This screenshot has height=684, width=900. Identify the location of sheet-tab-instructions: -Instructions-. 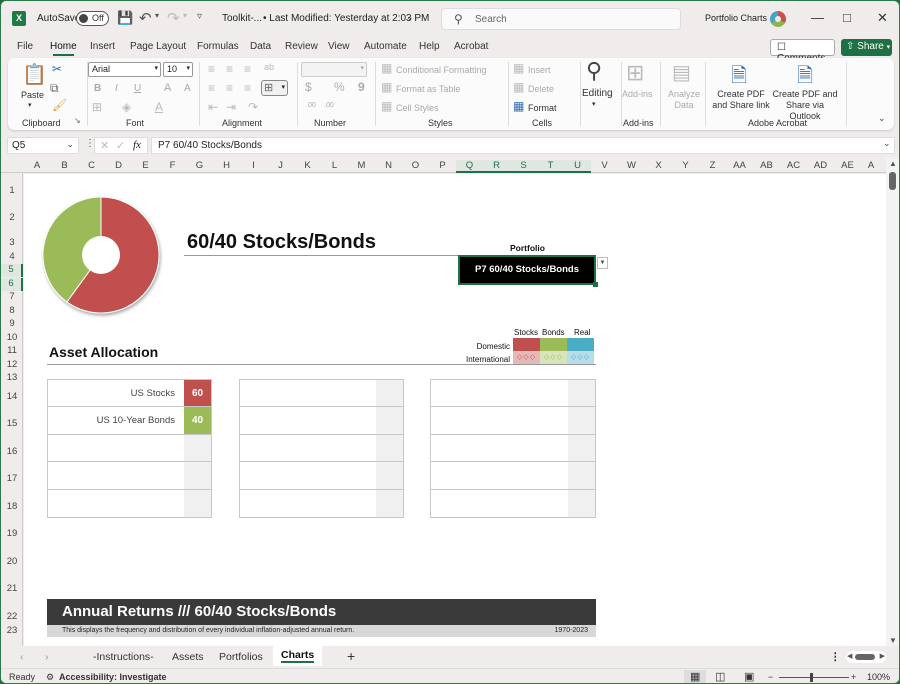
(123, 657).